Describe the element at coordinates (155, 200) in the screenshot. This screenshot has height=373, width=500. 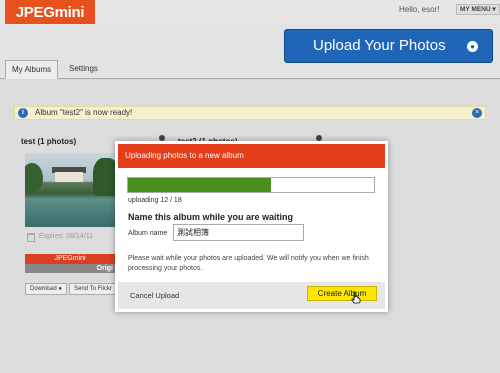
I see `progress-text: uploading 12 / 18` at that location.